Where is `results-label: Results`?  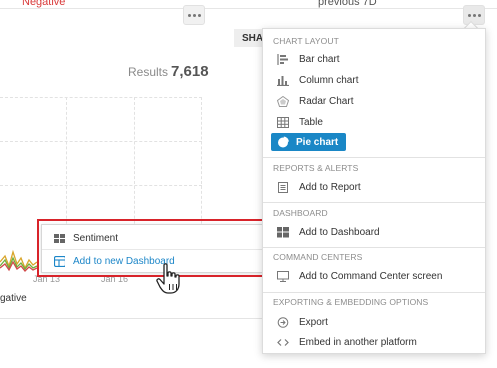
results-label: Results is located at coordinates (148, 72).